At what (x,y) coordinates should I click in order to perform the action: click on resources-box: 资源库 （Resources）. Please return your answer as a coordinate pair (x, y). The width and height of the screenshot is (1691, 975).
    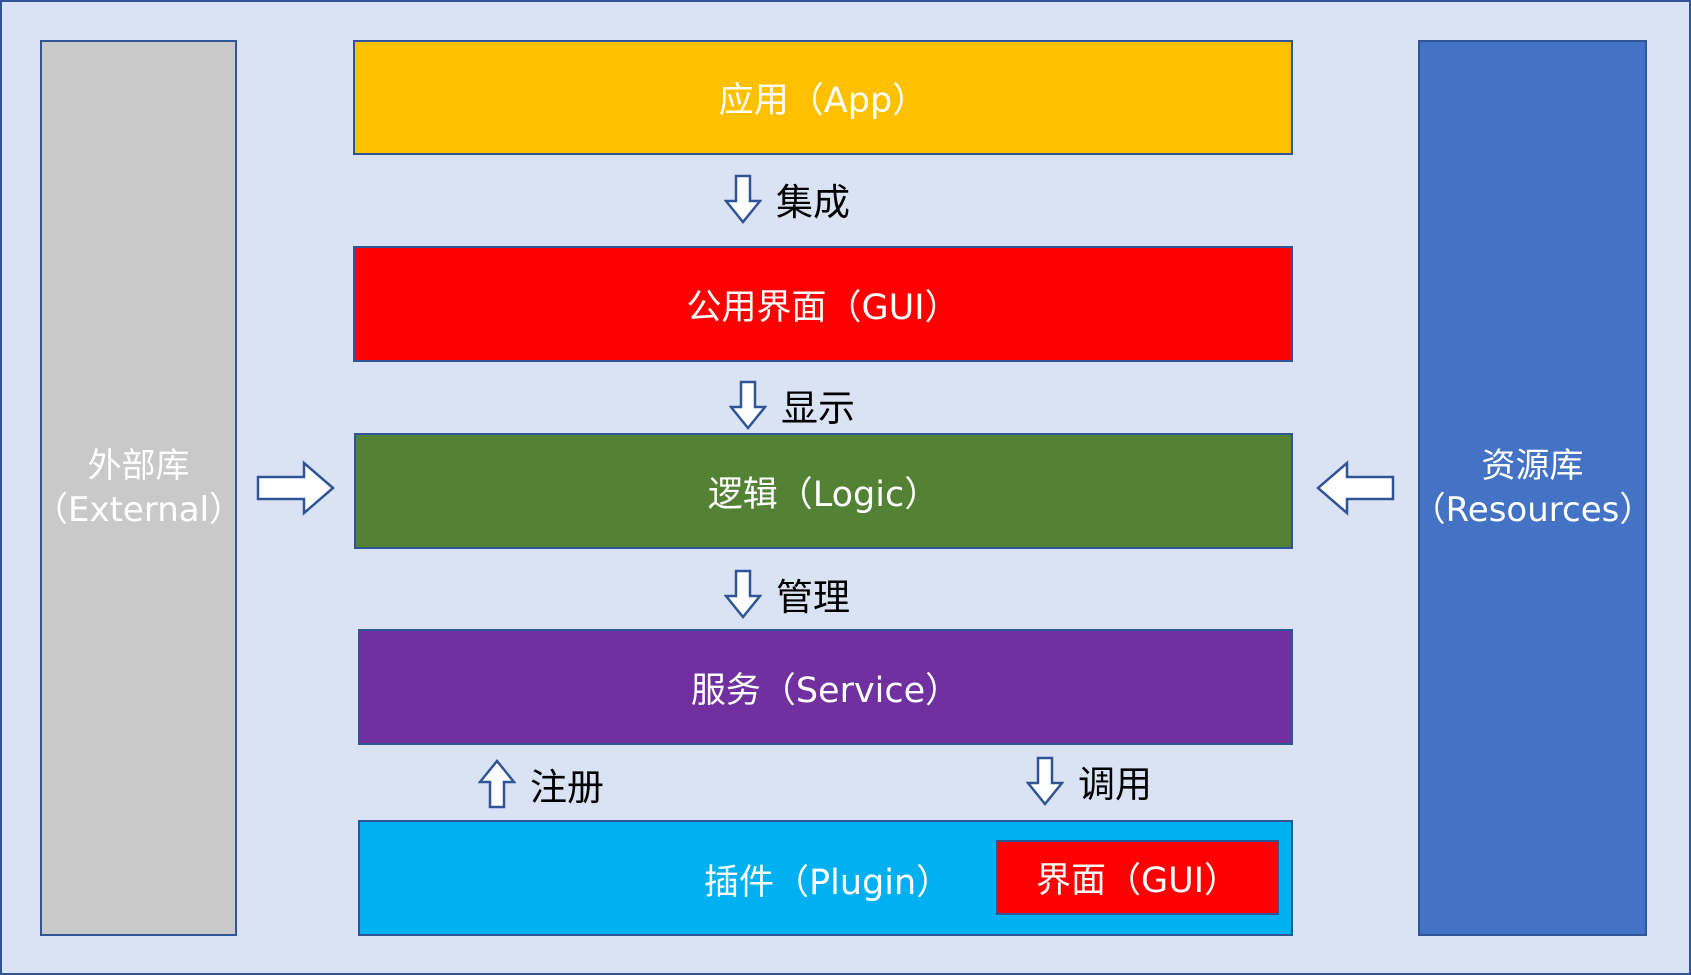
    Looking at the image, I should click on (1532, 488).